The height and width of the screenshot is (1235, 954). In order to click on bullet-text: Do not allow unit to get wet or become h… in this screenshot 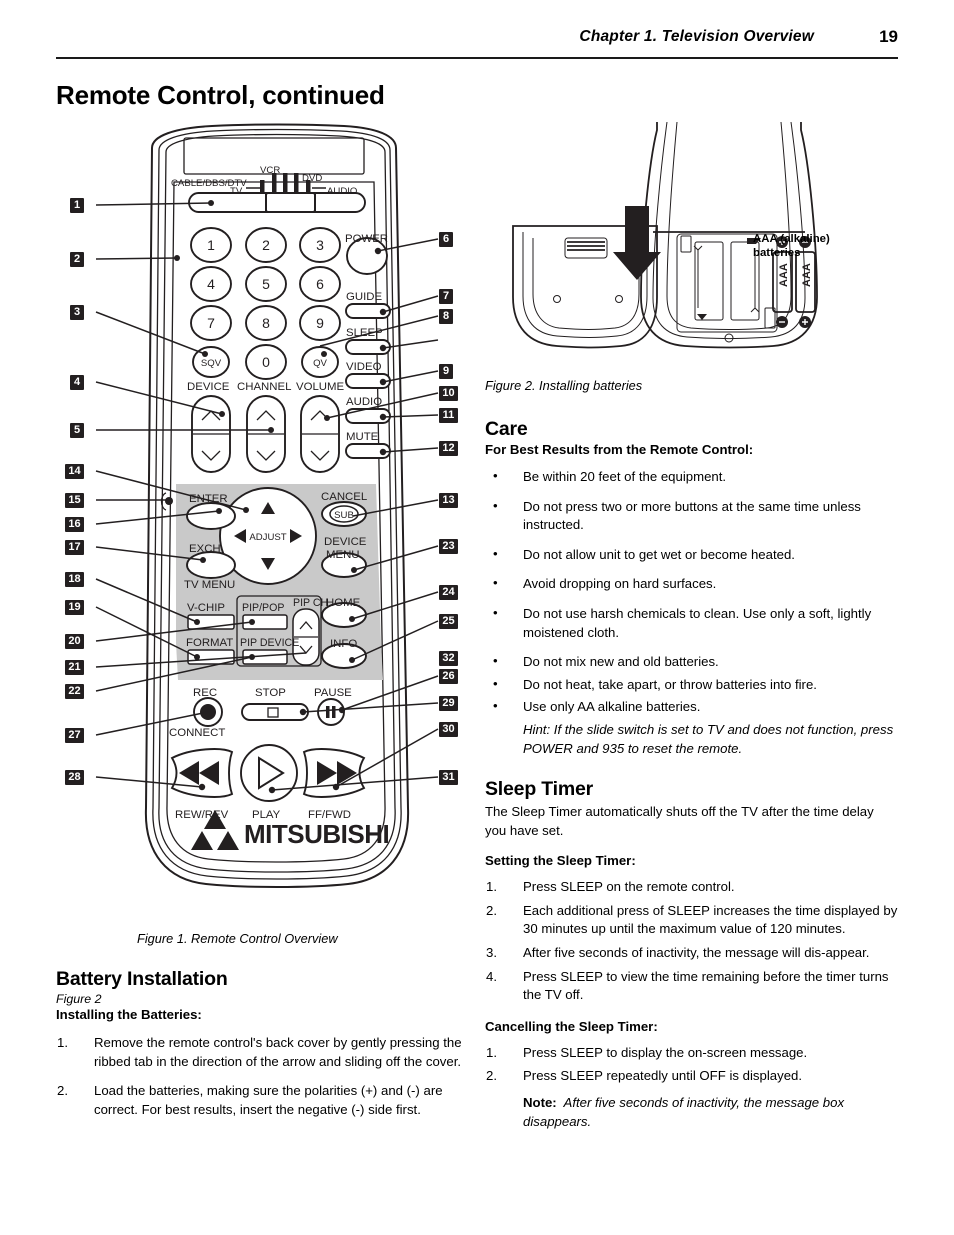, I will do `click(659, 554)`.